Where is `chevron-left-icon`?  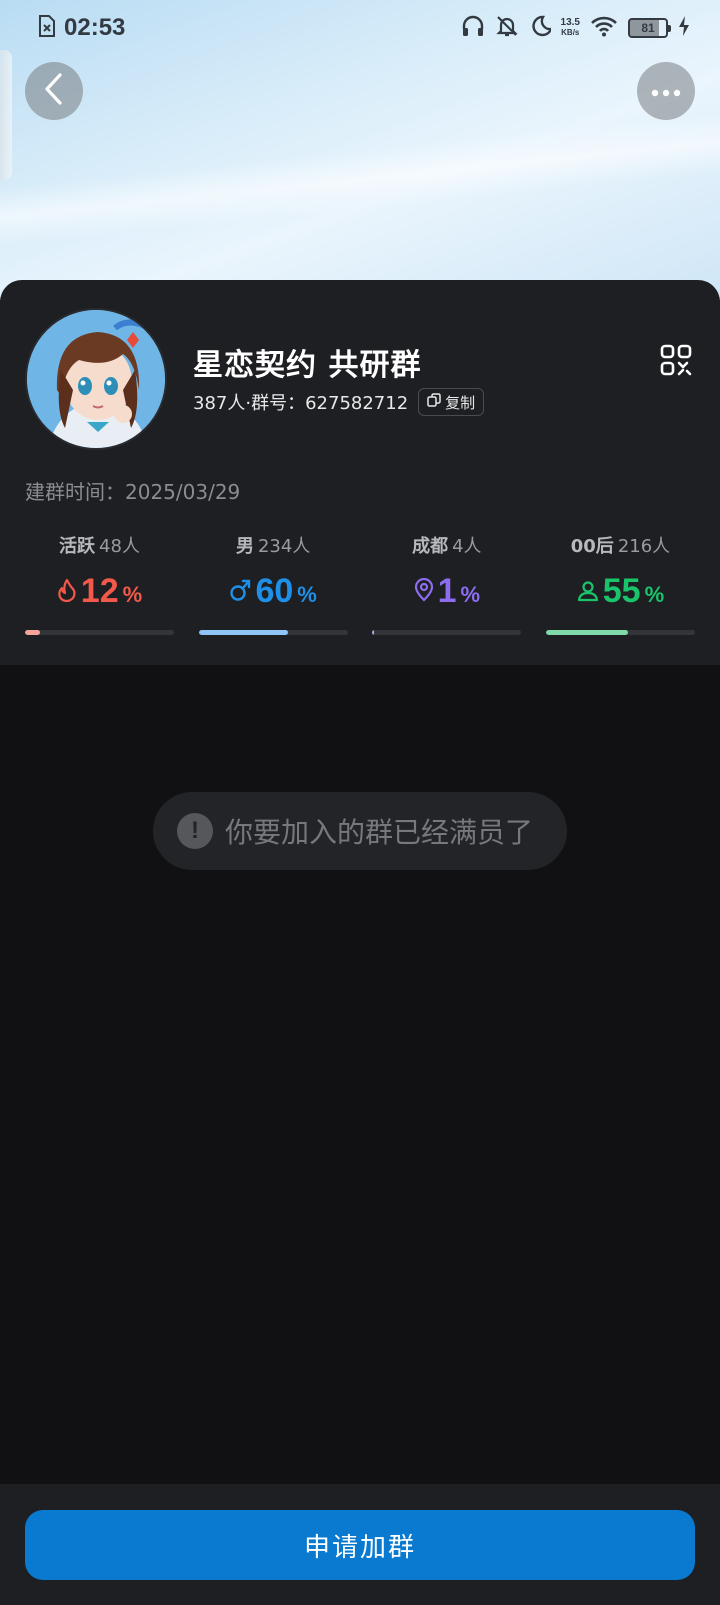 chevron-left-icon is located at coordinates (54, 91).